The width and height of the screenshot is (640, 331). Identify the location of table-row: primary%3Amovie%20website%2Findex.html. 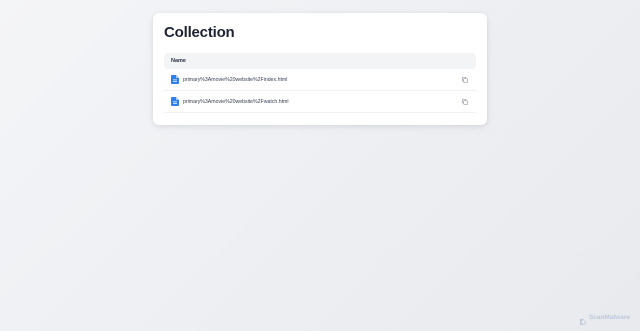
(320, 80).